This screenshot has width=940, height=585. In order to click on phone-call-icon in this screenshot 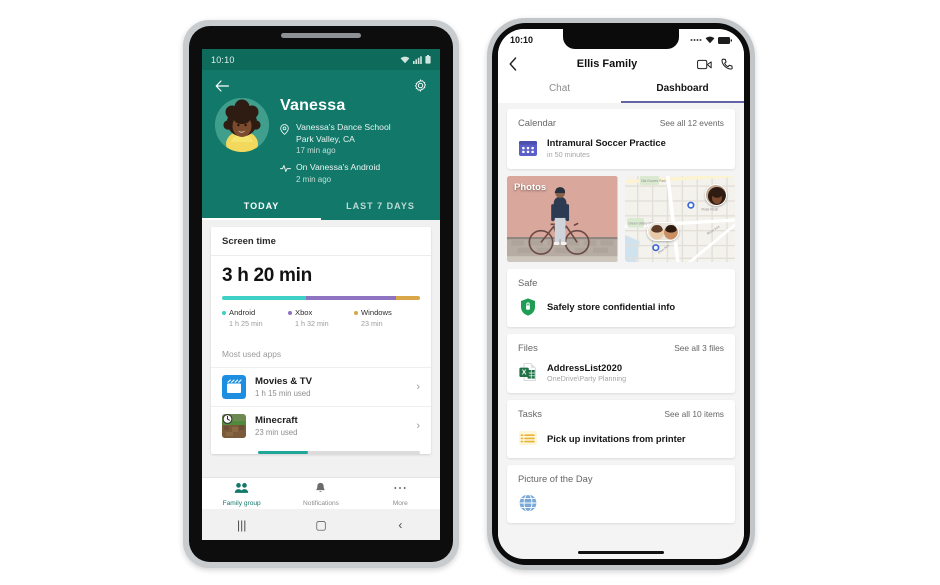, I will do `click(727, 64)`.